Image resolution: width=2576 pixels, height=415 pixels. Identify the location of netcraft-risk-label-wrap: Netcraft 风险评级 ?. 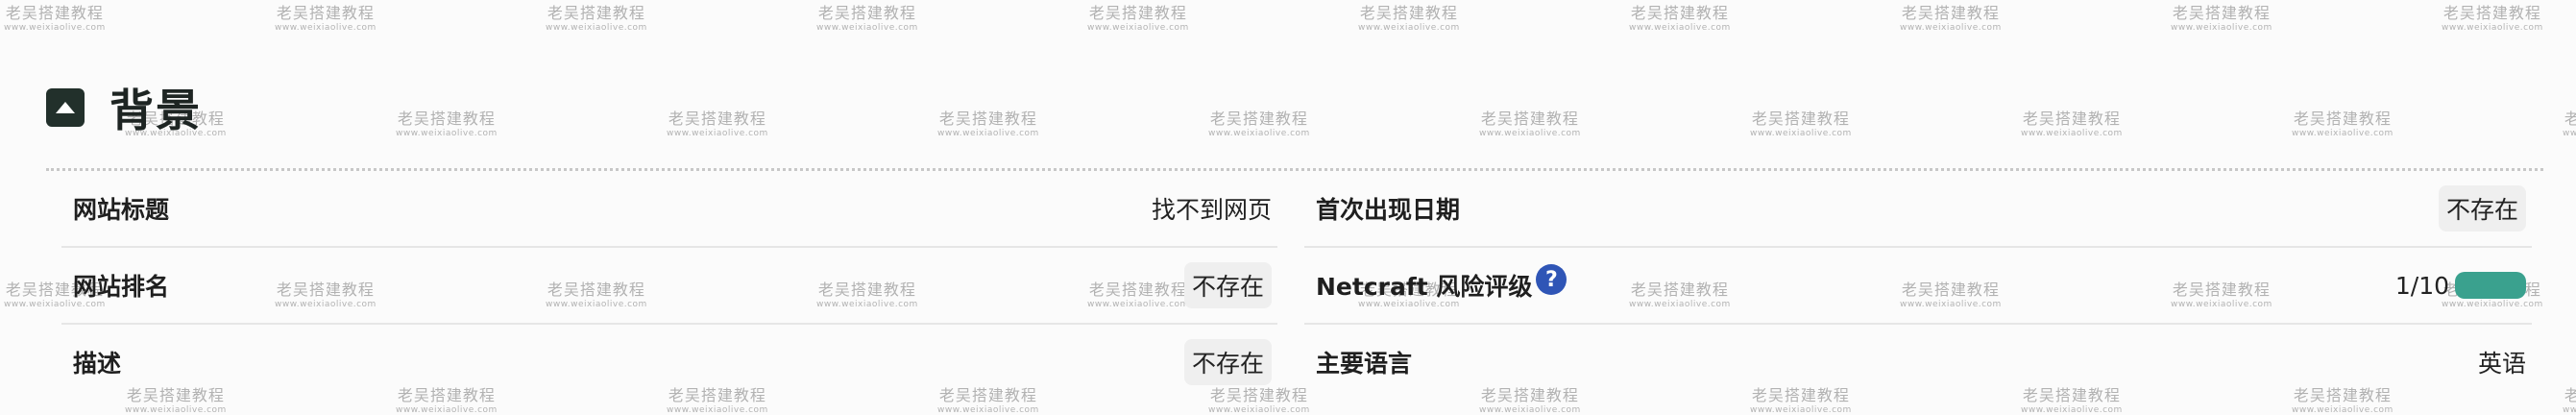
(1436, 283).